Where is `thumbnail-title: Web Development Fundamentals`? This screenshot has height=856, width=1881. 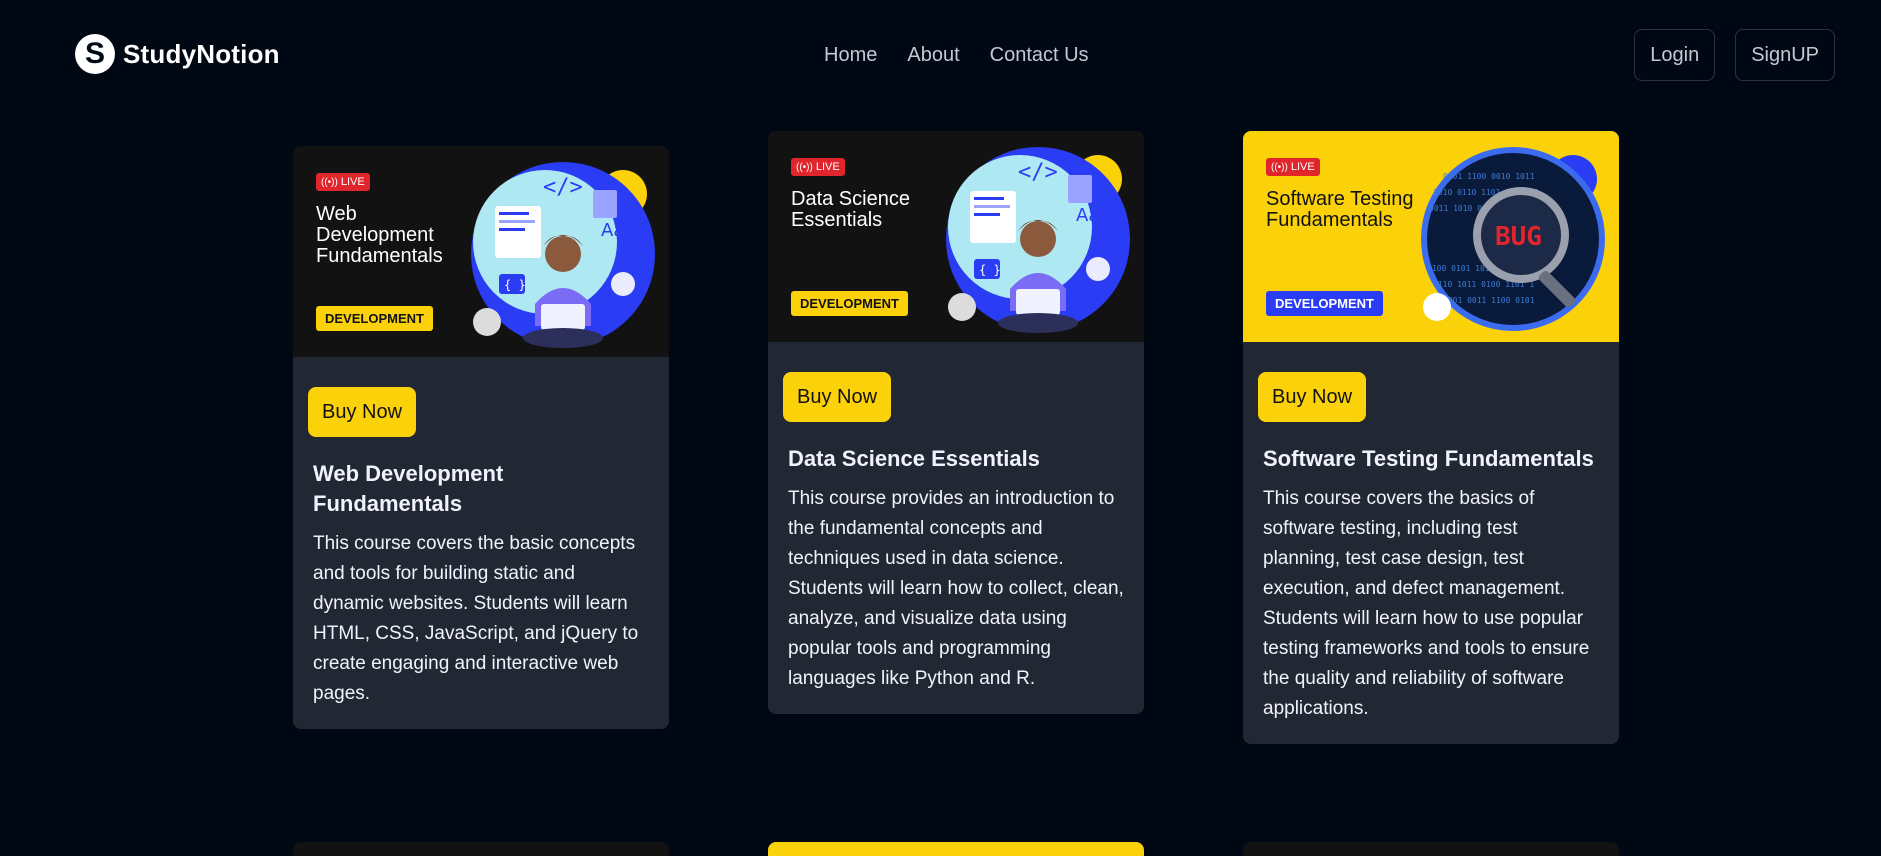 thumbnail-title: Web Development Fundamentals is located at coordinates (379, 235).